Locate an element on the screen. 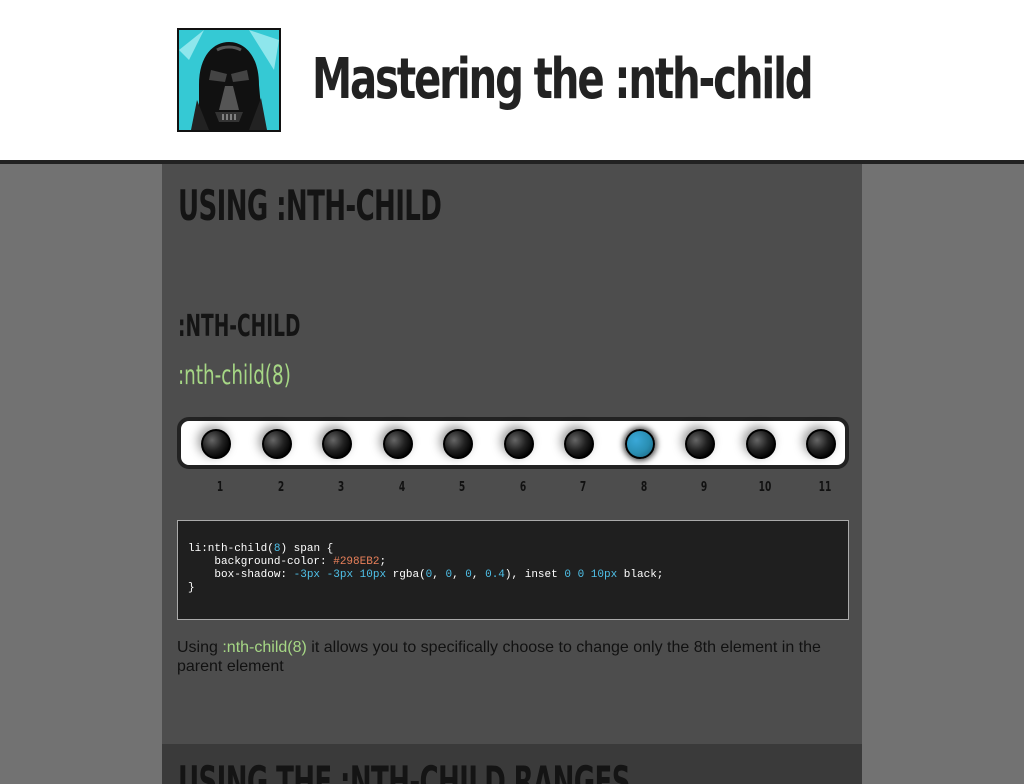 This screenshot has width=1024, height=784. index-number: 6 is located at coordinates (522, 487).